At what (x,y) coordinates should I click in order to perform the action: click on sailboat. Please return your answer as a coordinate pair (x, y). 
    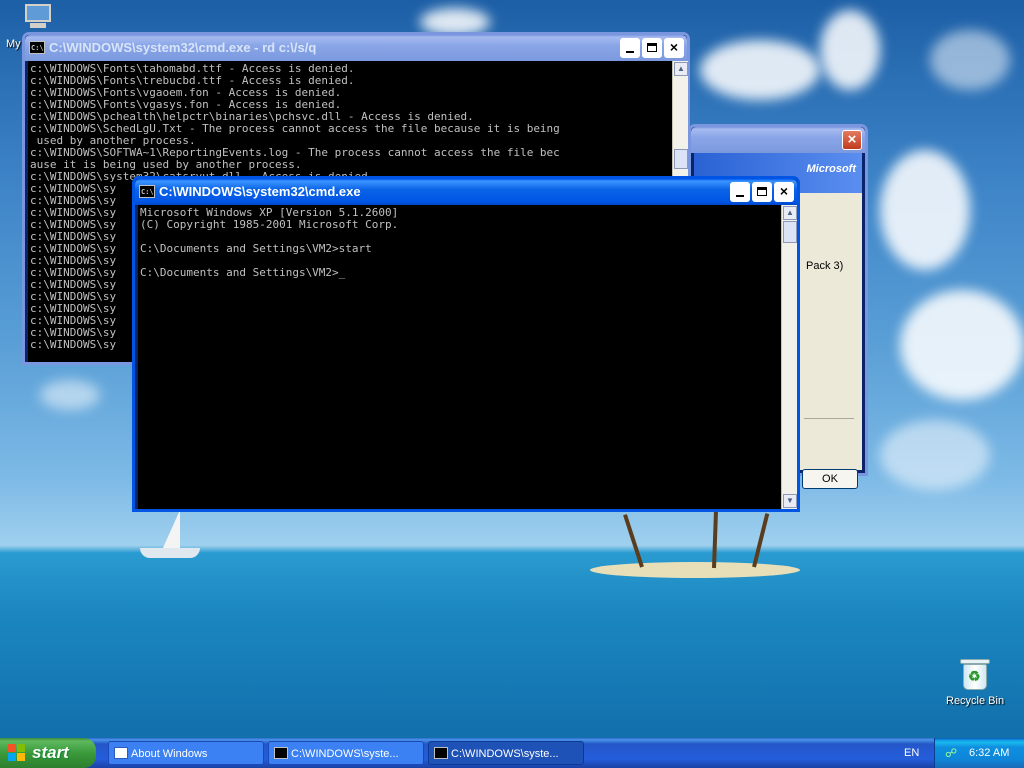
    Looking at the image, I should click on (172, 534).